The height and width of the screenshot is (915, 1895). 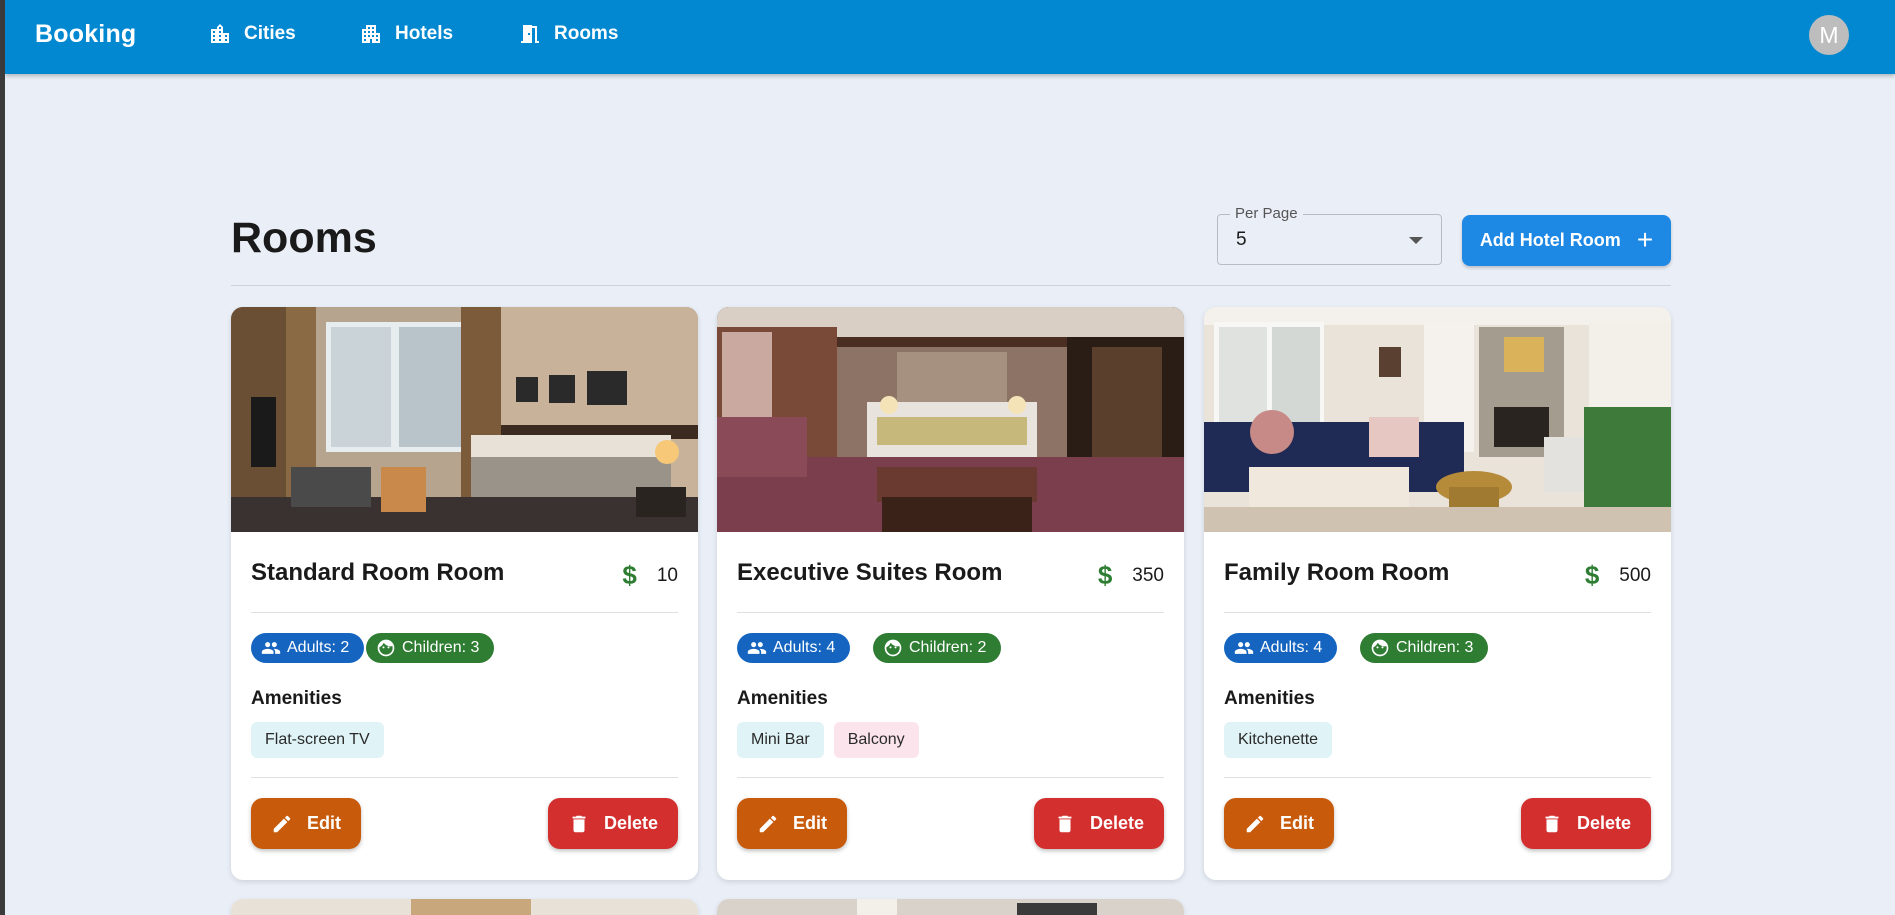 I want to click on children-chip: Children: 2, so click(x=937, y=648).